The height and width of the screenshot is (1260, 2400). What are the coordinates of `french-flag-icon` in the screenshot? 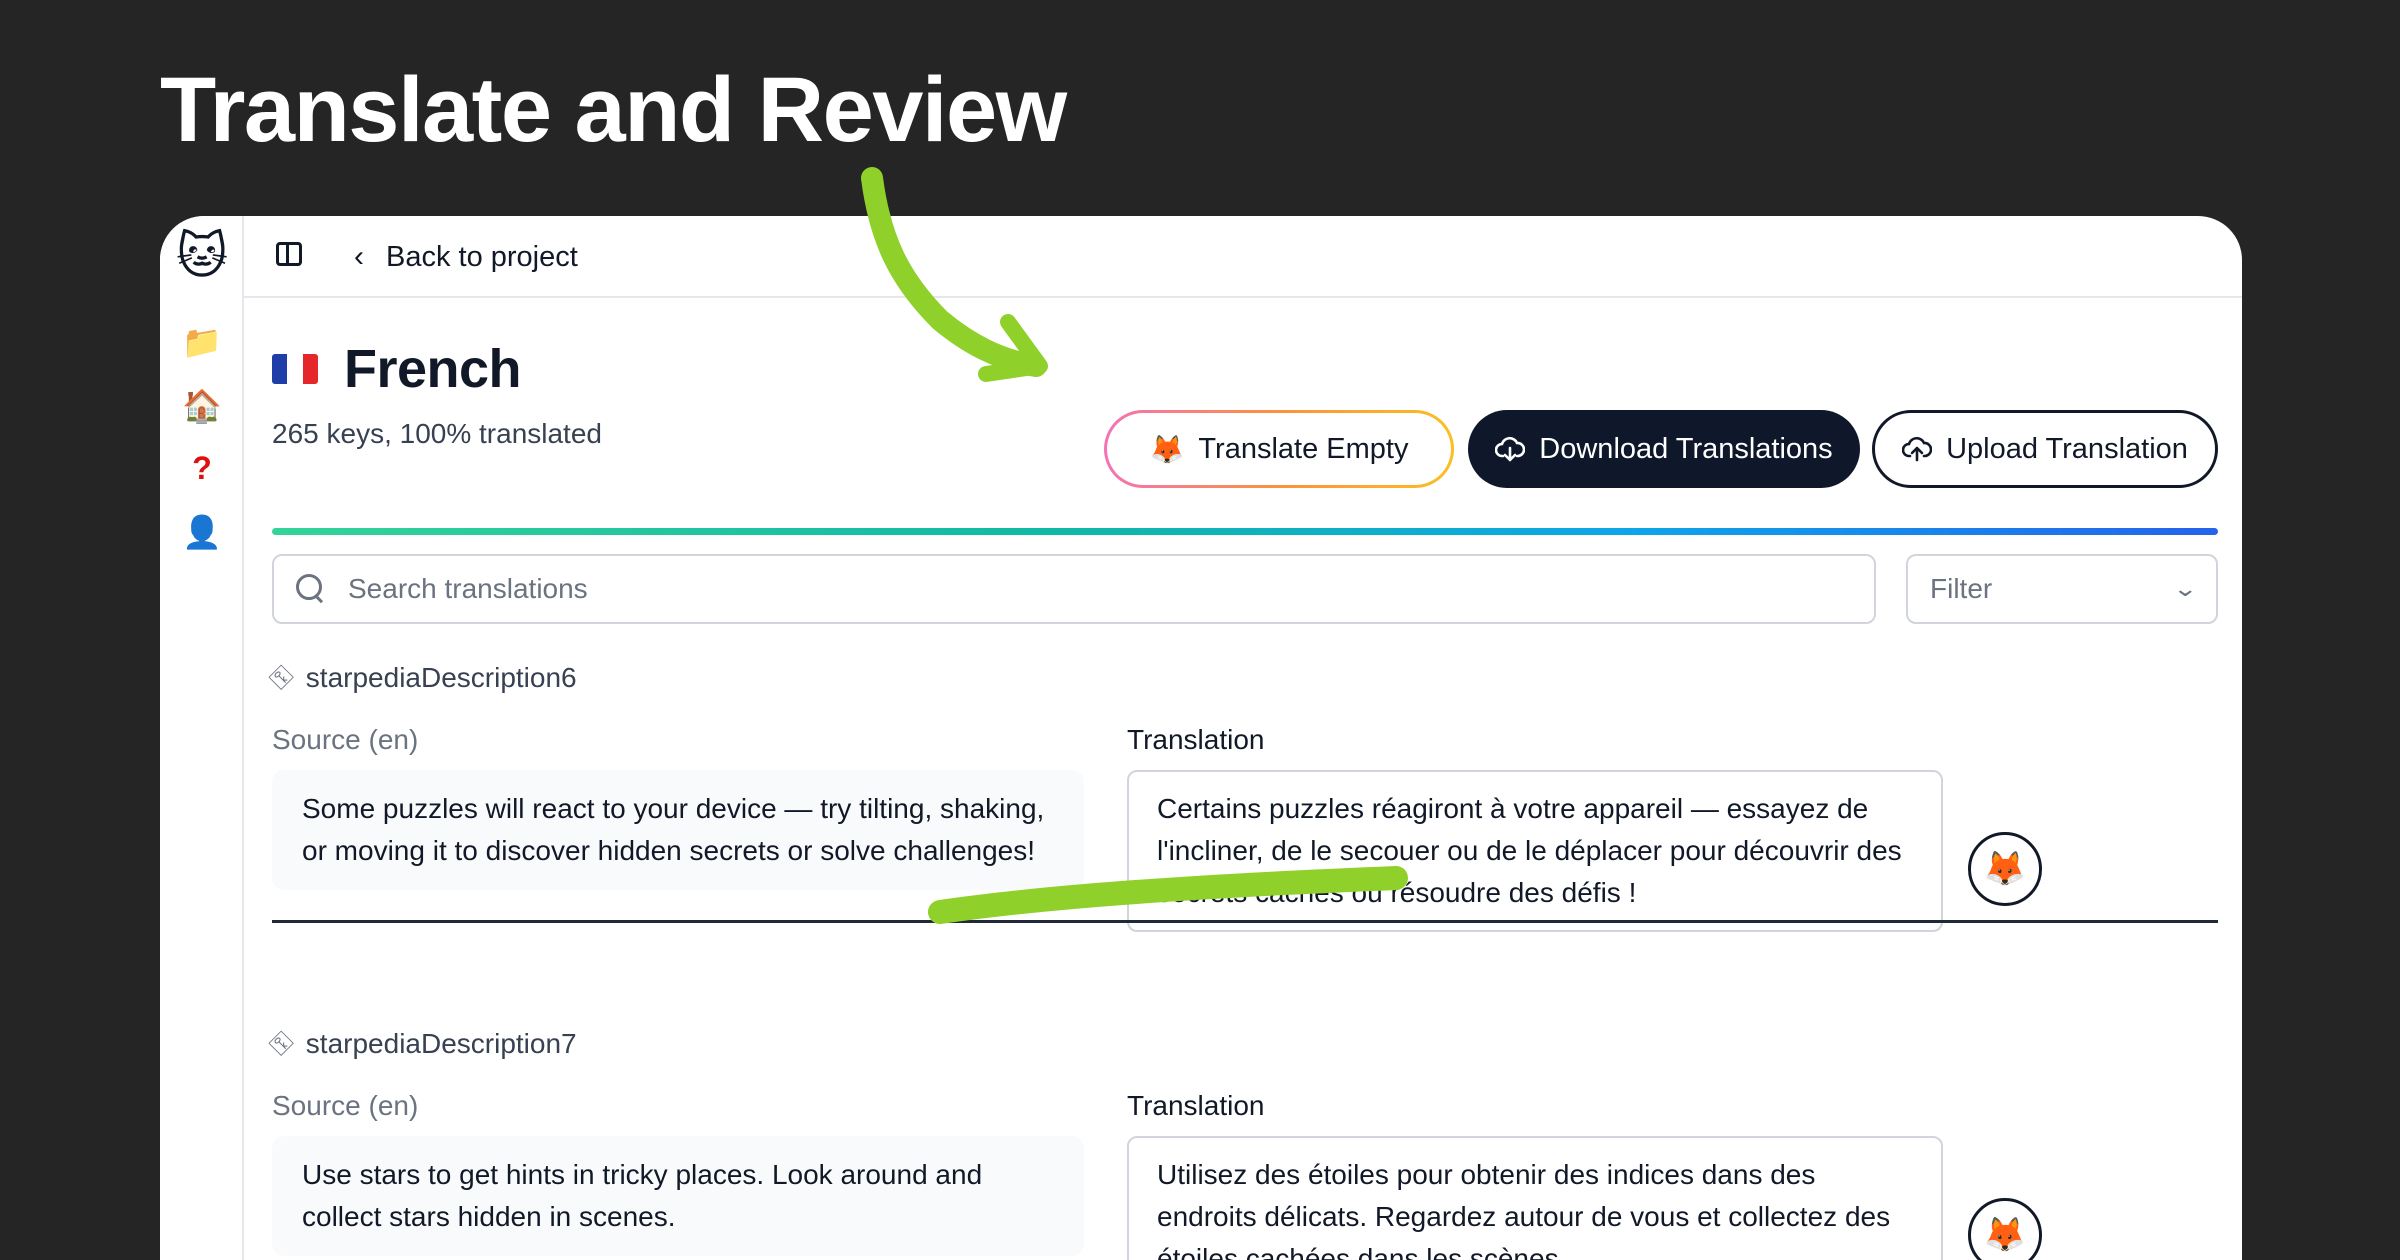 It's located at (295, 369).